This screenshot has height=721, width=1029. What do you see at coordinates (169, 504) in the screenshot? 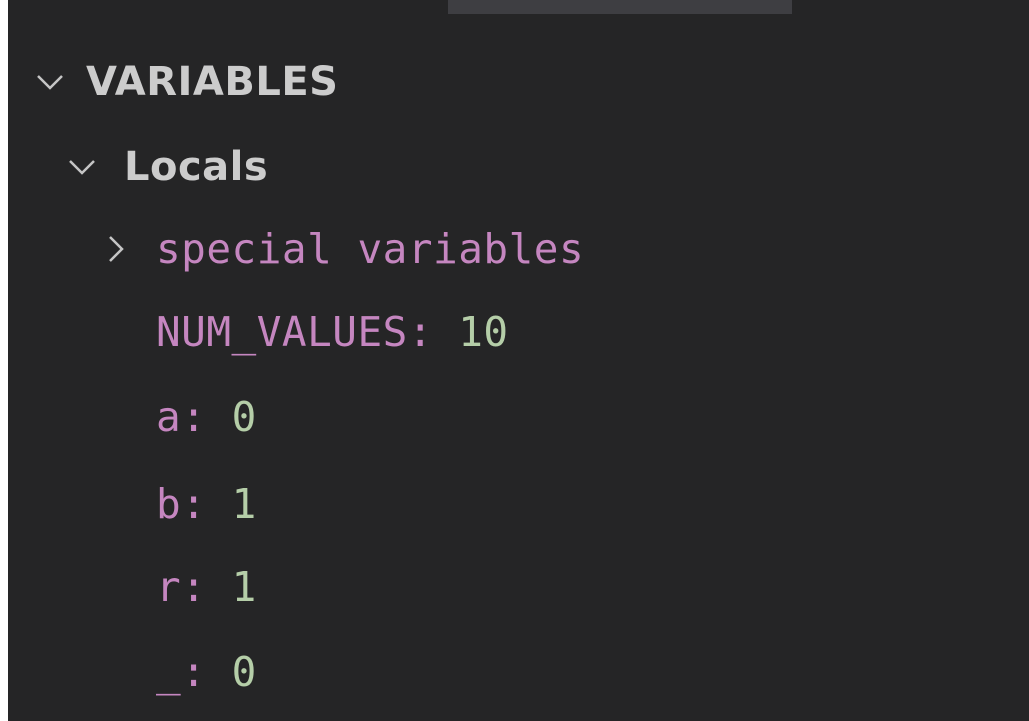
I see `variable-name: b` at bounding box center [169, 504].